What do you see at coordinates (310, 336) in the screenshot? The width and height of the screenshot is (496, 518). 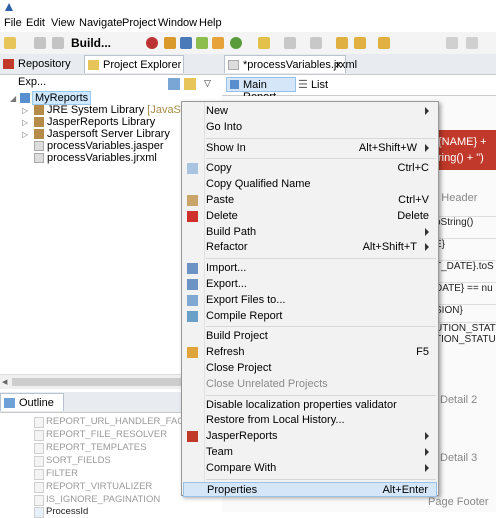 I see `menu-item-build-project: Build Project` at bounding box center [310, 336].